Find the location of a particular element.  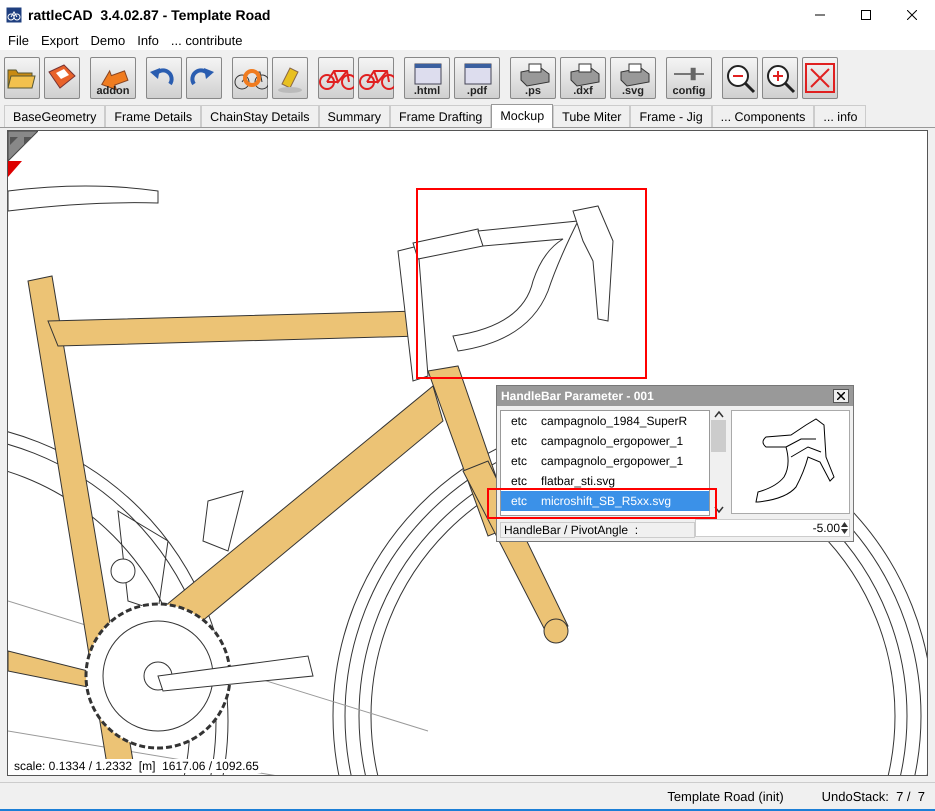

scroll-up-icon is located at coordinates (719, 414).